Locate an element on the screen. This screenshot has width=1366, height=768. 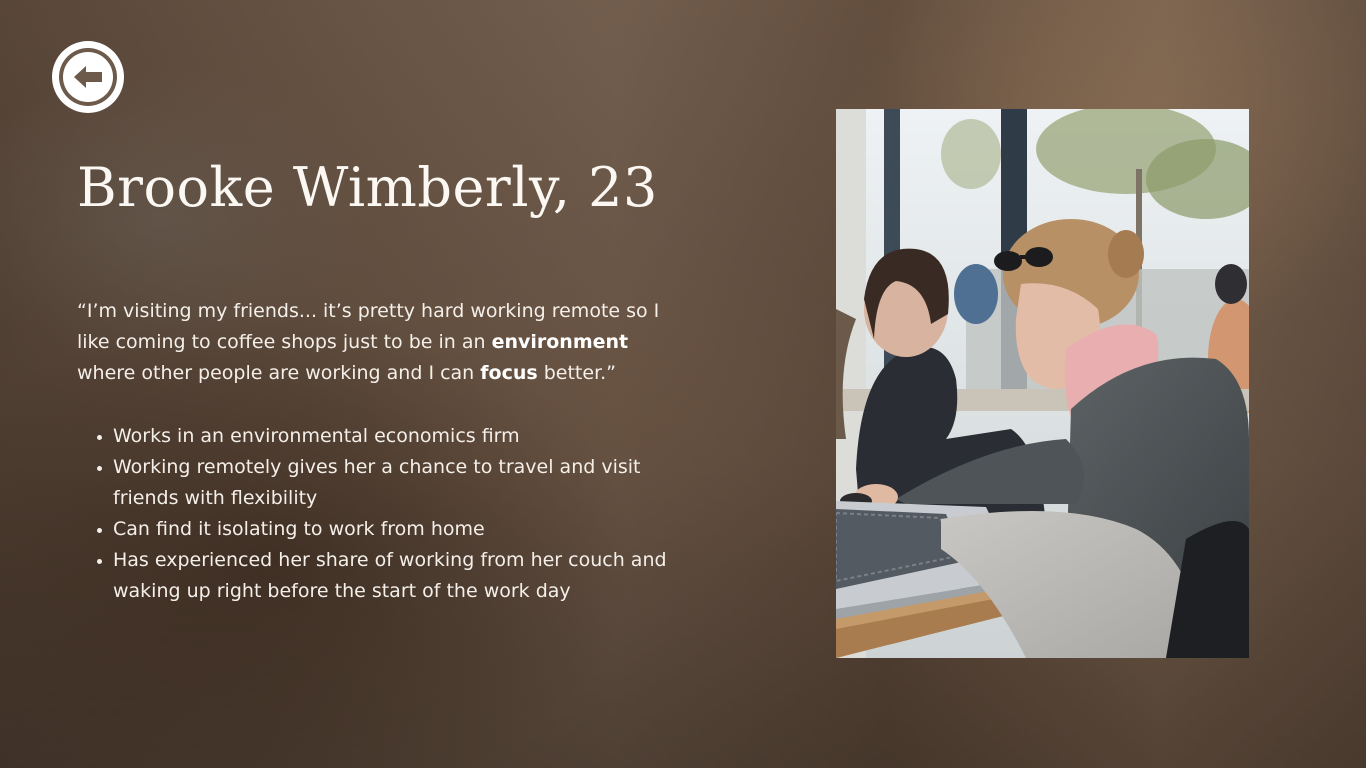
list-item: Works in an environmental economics firm is located at coordinates (395, 436).